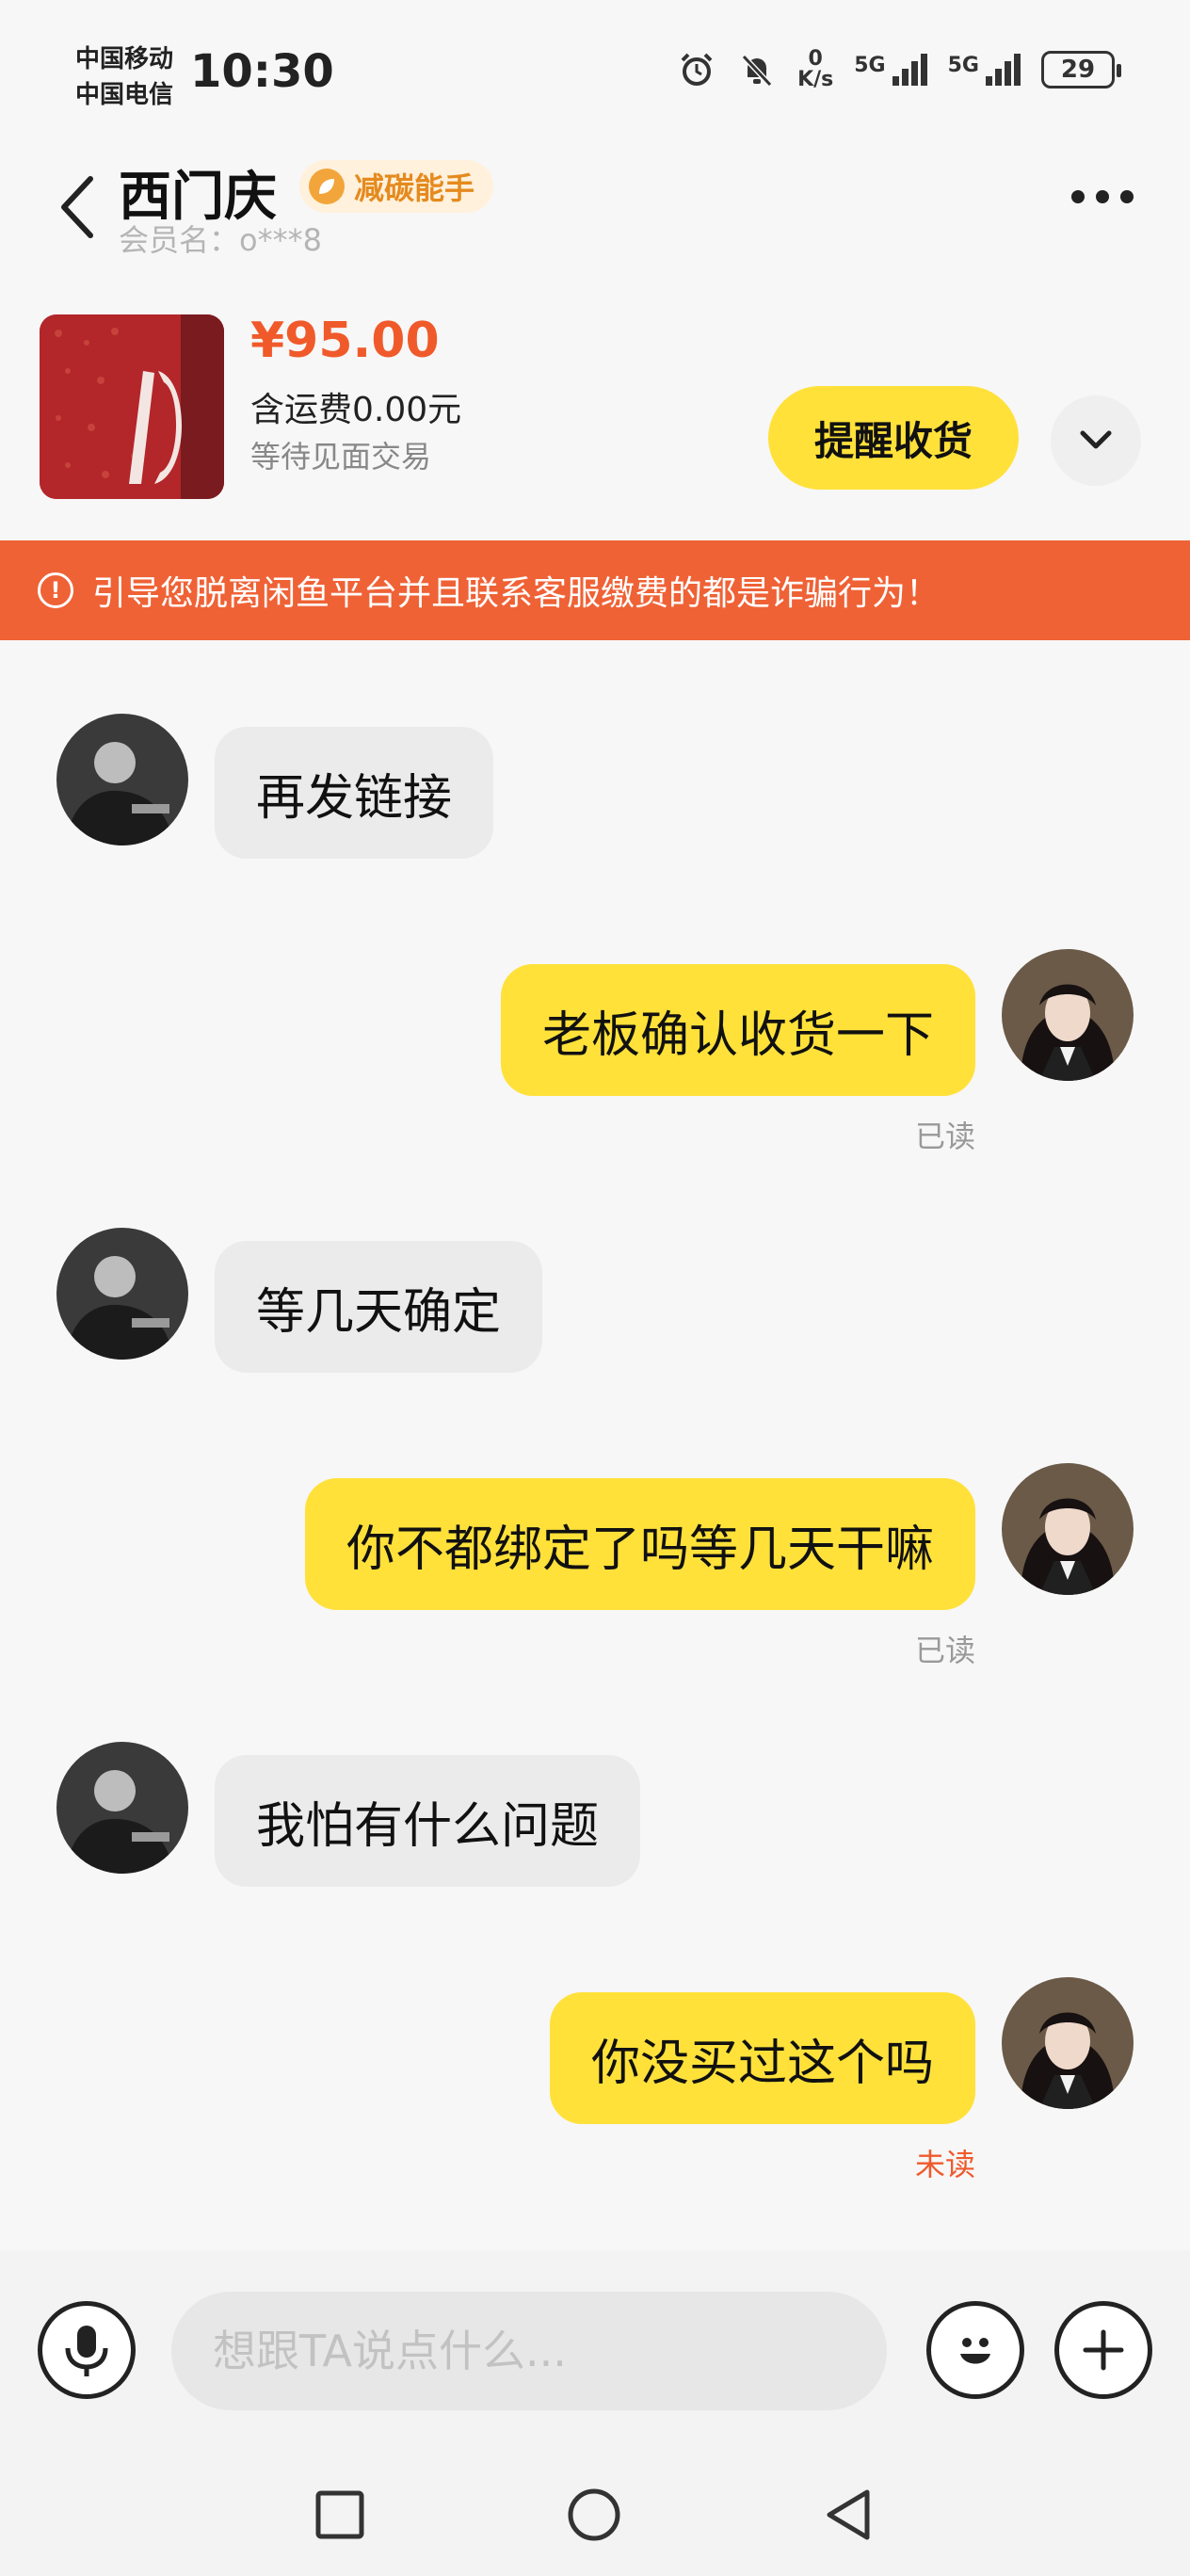  I want to click on message-input, so click(529, 2351).